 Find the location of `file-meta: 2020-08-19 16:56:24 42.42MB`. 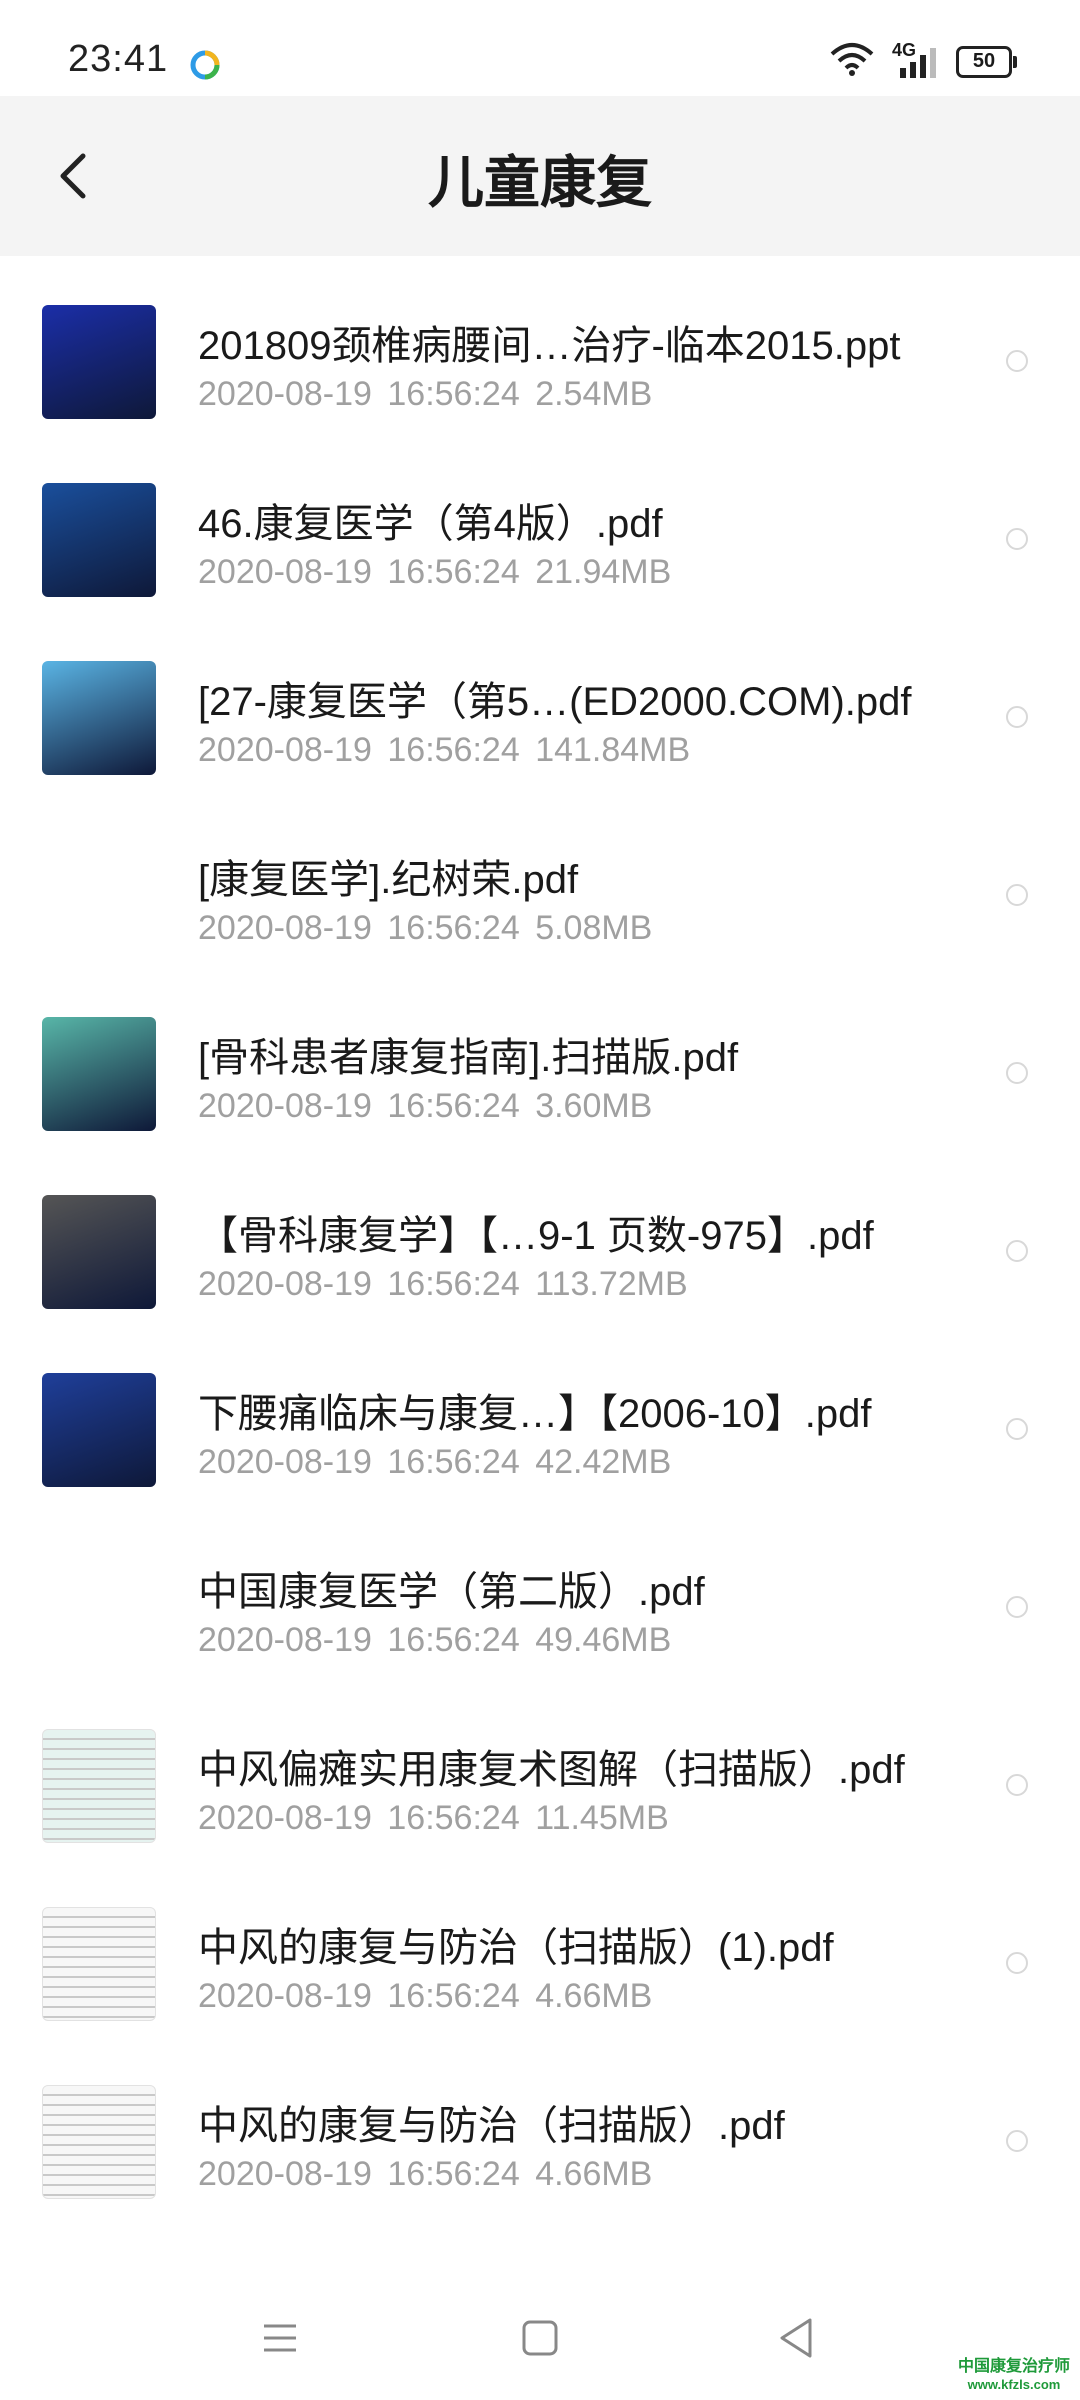

file-meta: 2020-08-19 16:56:24 42.42MB is located at coordinates (434, 1462).